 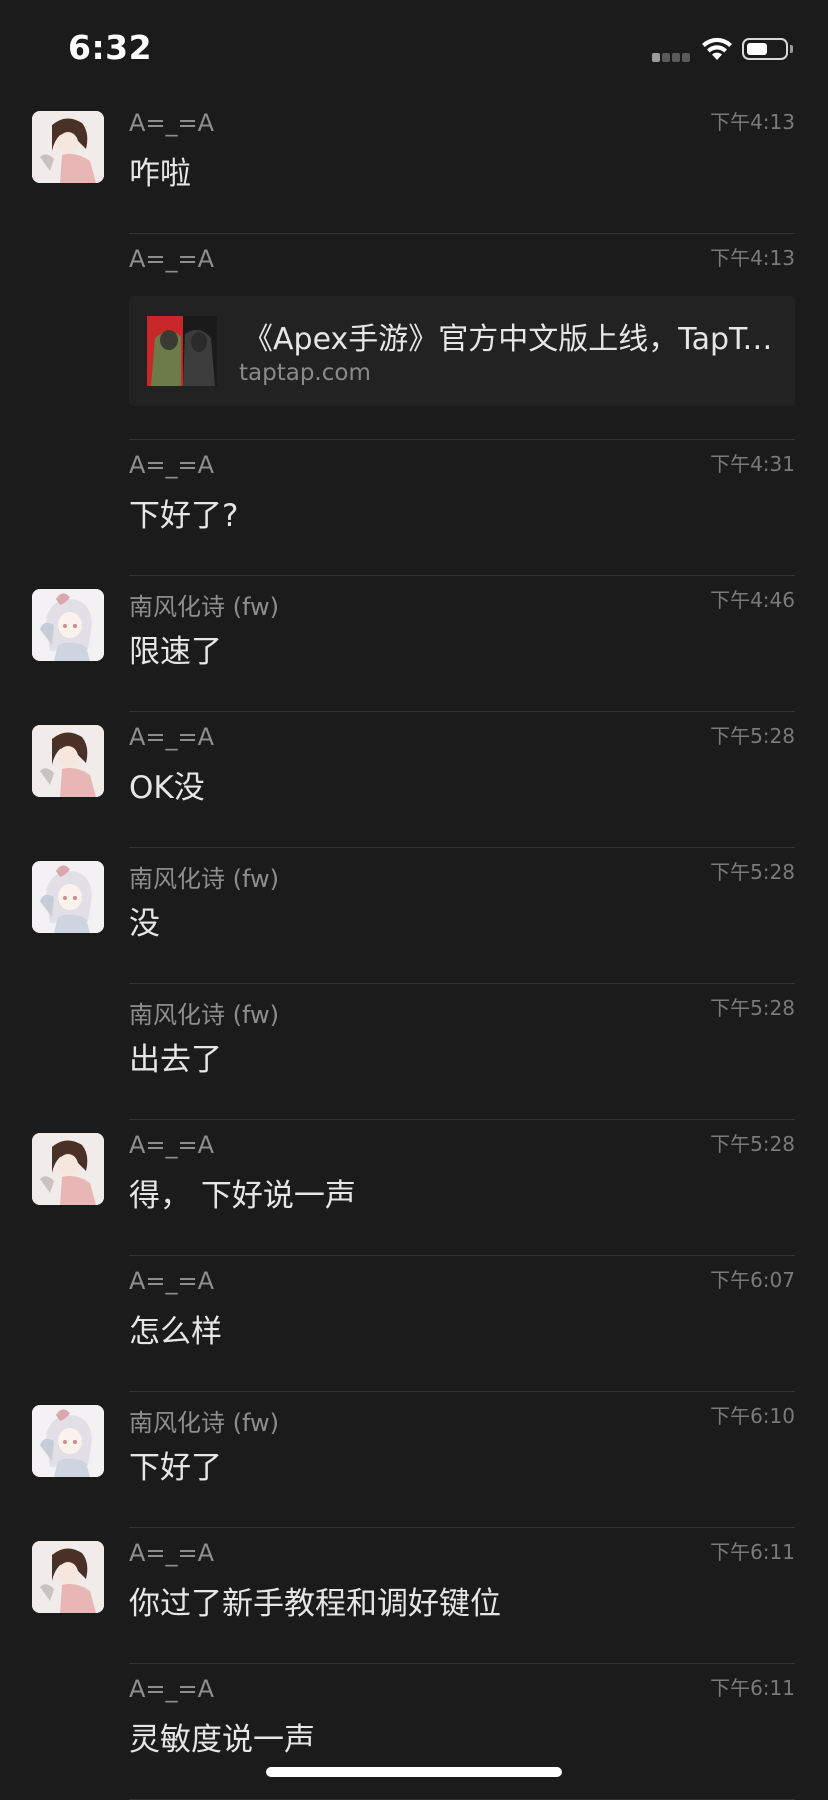 I want to click on message-text: 你过了新手教程和调好键位, so click(x=315, y=1600).